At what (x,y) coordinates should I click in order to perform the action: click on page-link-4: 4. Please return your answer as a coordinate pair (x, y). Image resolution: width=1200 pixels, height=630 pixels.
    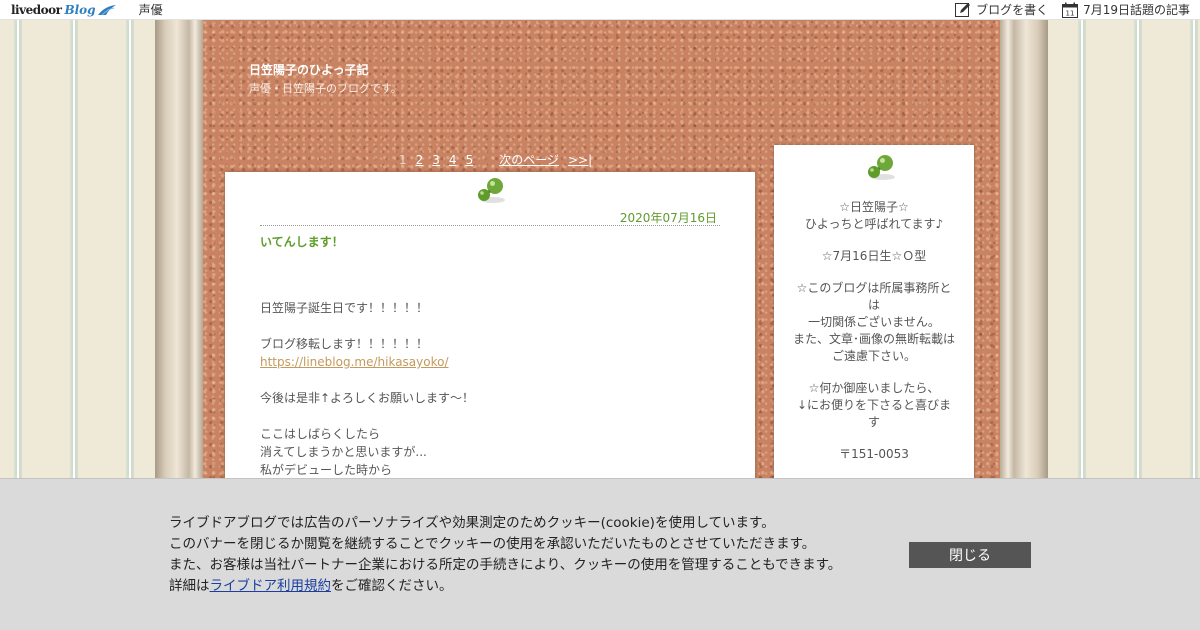
    Looking at the image, I should click on (453, 160).